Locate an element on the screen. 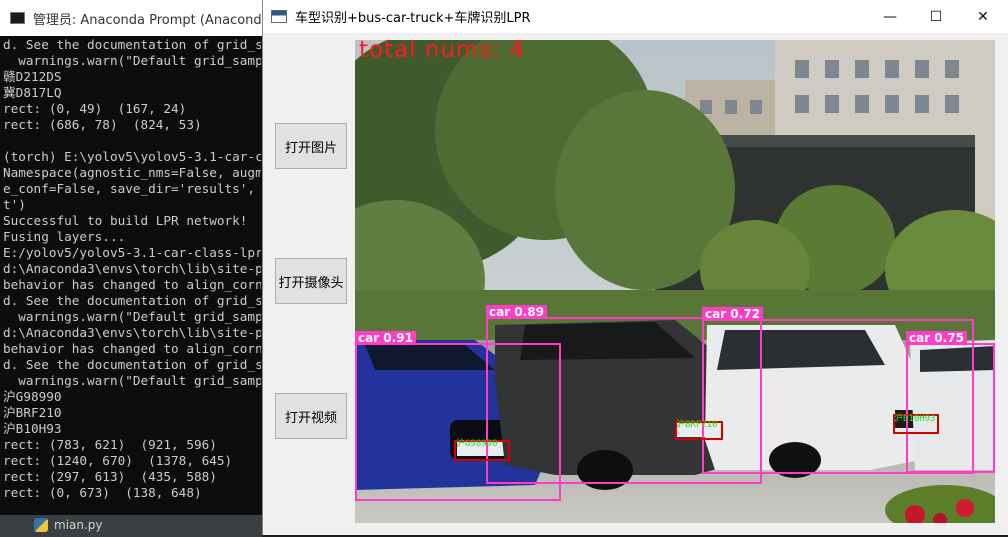  close-icon: ✕ is located at coordinates (983, 16).